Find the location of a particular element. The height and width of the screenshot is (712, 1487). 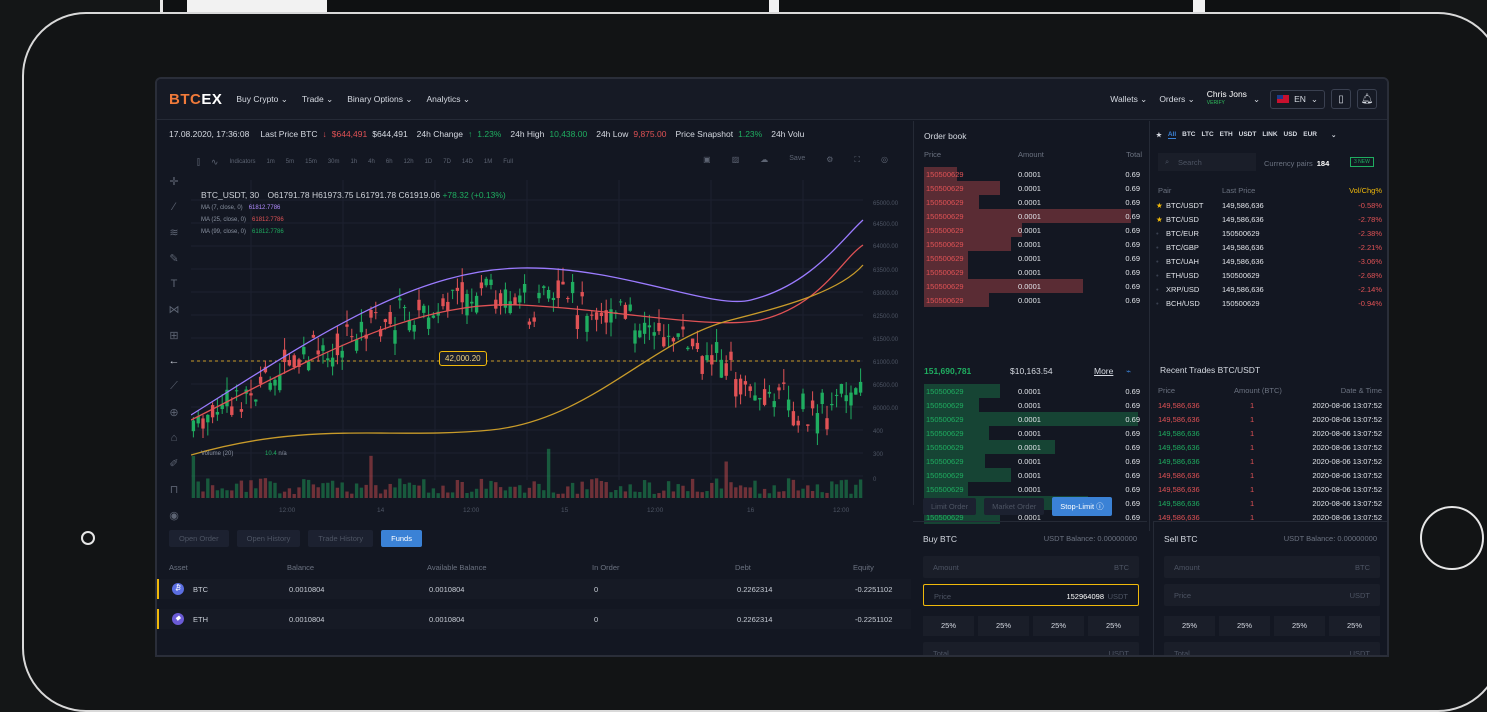

user-chevron-icon: ⌄ is located at coordinates (1256, 99).